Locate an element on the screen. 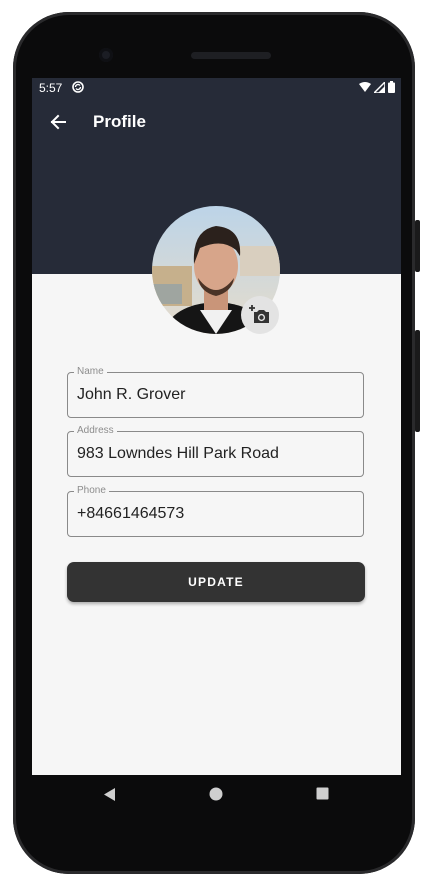 This screenshot has width=427, height=885. name-field: Name is located at coordinates (215, 392).